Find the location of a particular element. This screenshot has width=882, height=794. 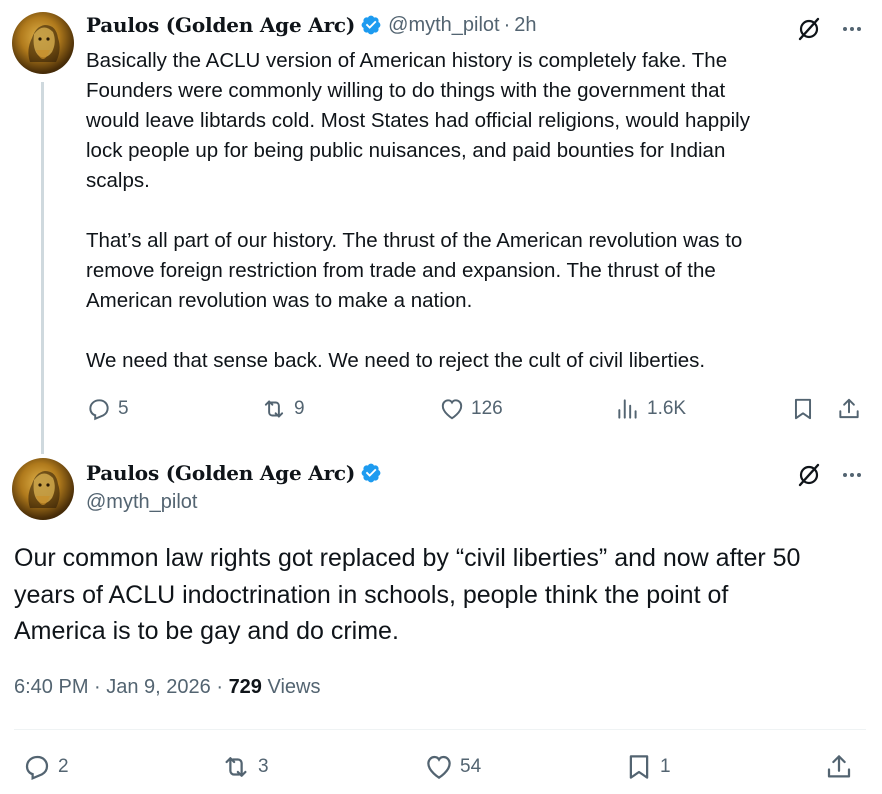

reply-count: 5 is located at coordinates (123, 408).